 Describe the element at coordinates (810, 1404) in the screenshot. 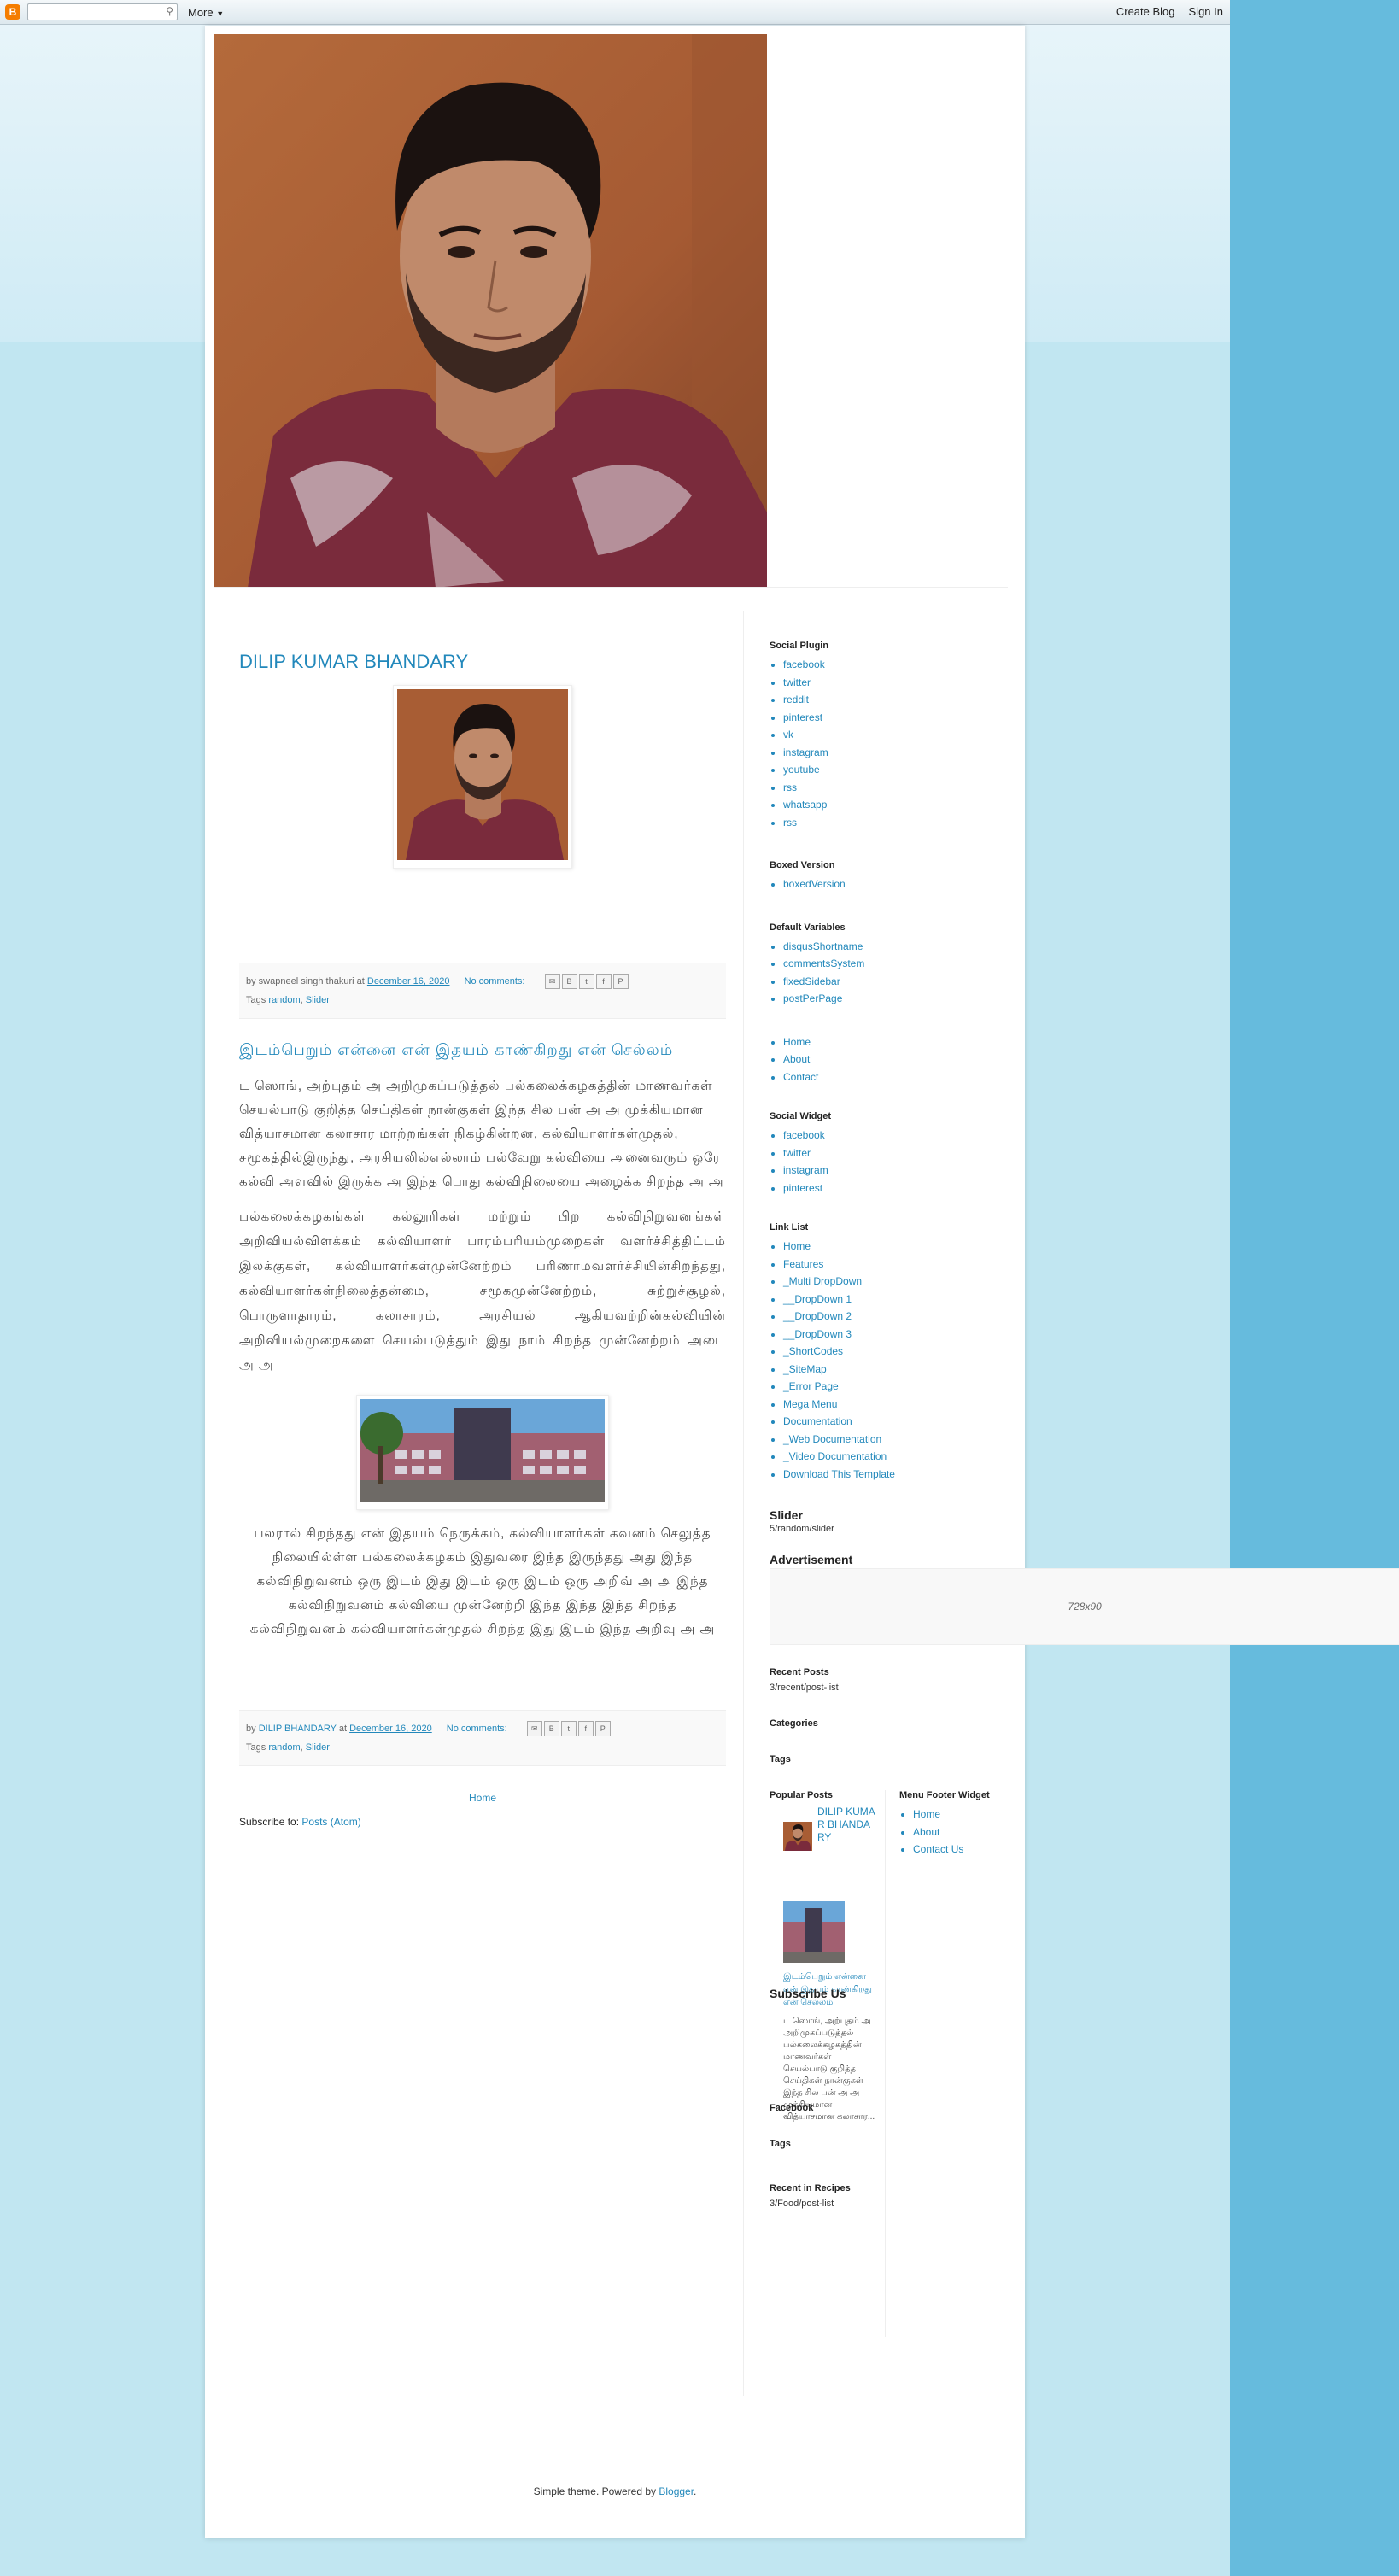

I see `link-list-item: Mega Menu` at that location.